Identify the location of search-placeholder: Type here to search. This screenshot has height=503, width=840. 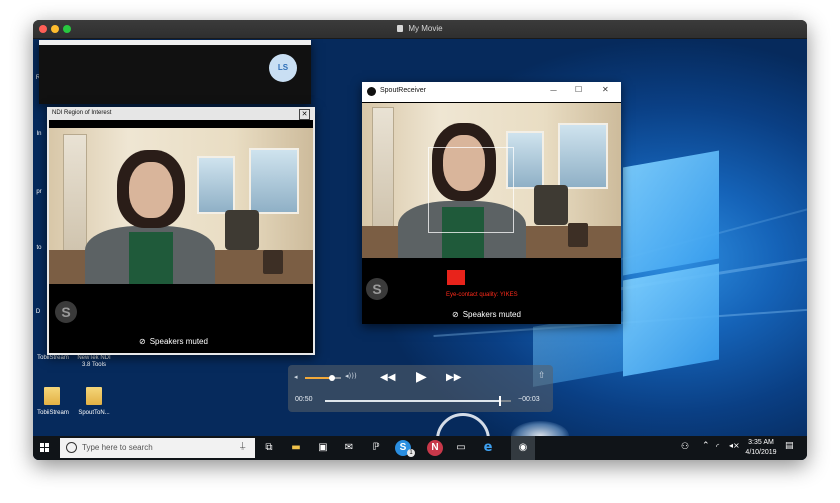
(117, 447).